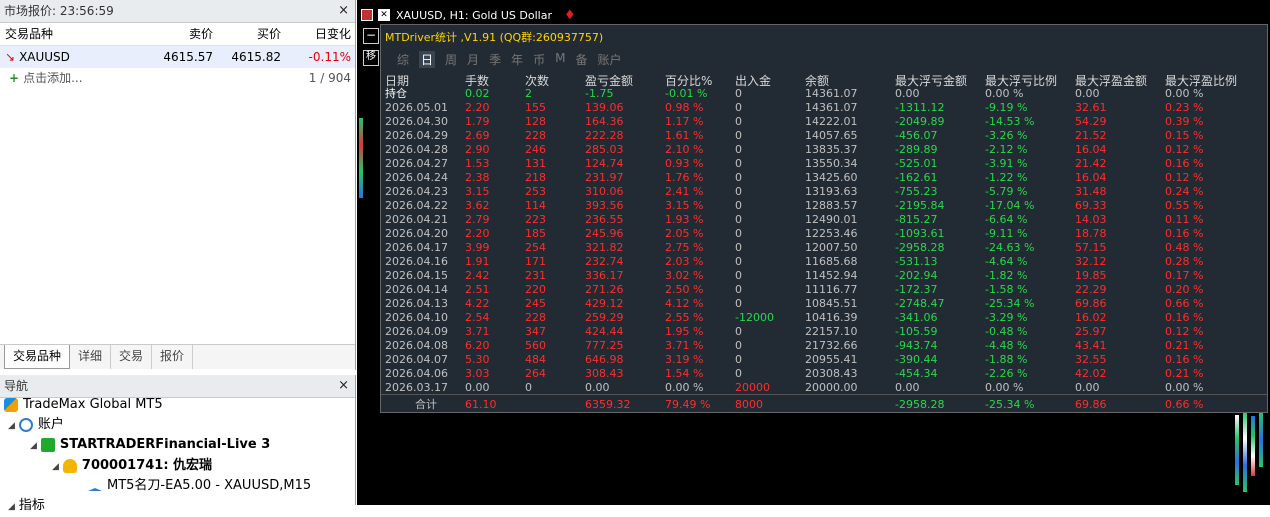  Describe the element at coordinates (604, 345) in the screenshot. I see `cell-profit: 777.25` at that location.